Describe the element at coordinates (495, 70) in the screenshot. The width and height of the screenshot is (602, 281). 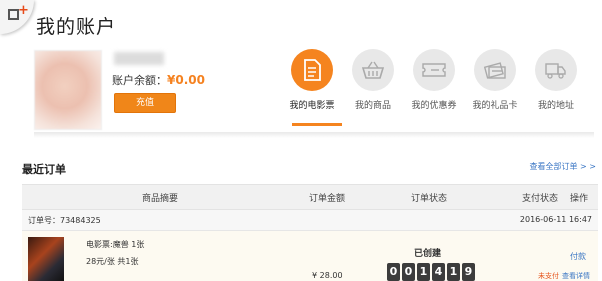
I see `gift-card-icon` at that location.